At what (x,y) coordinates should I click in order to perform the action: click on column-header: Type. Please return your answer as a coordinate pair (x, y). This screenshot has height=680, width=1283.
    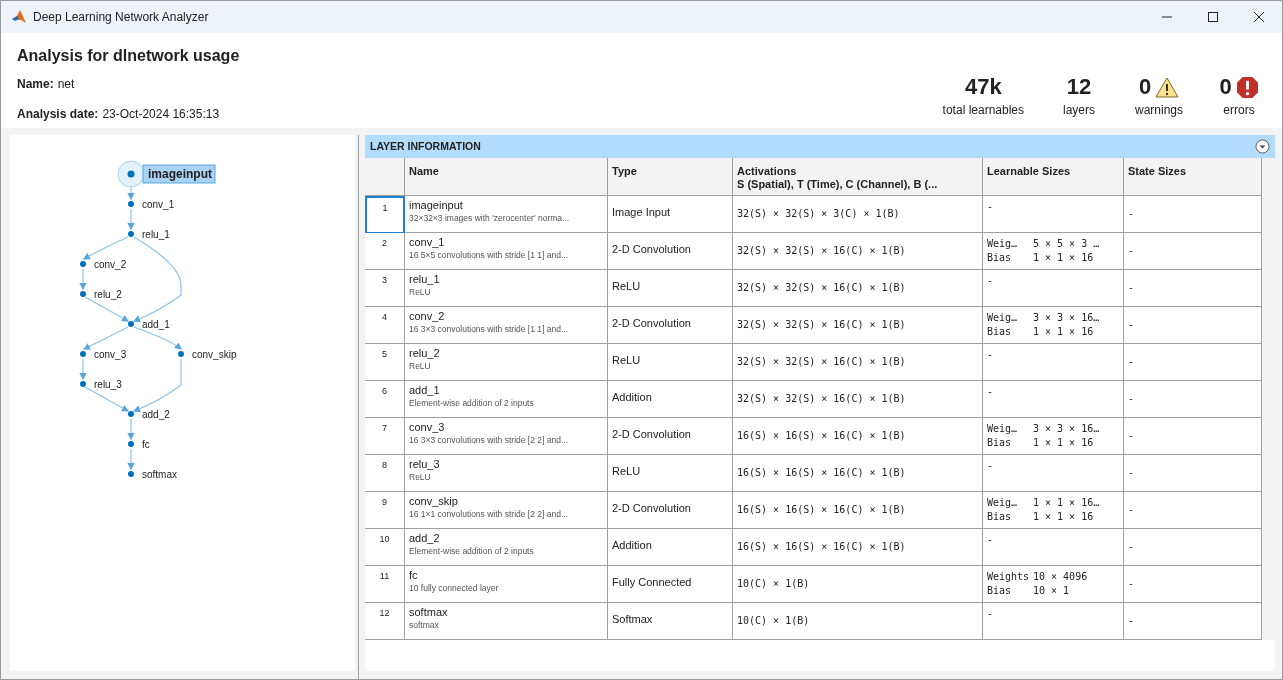
    Looking at the image, I should click on (670, 177).